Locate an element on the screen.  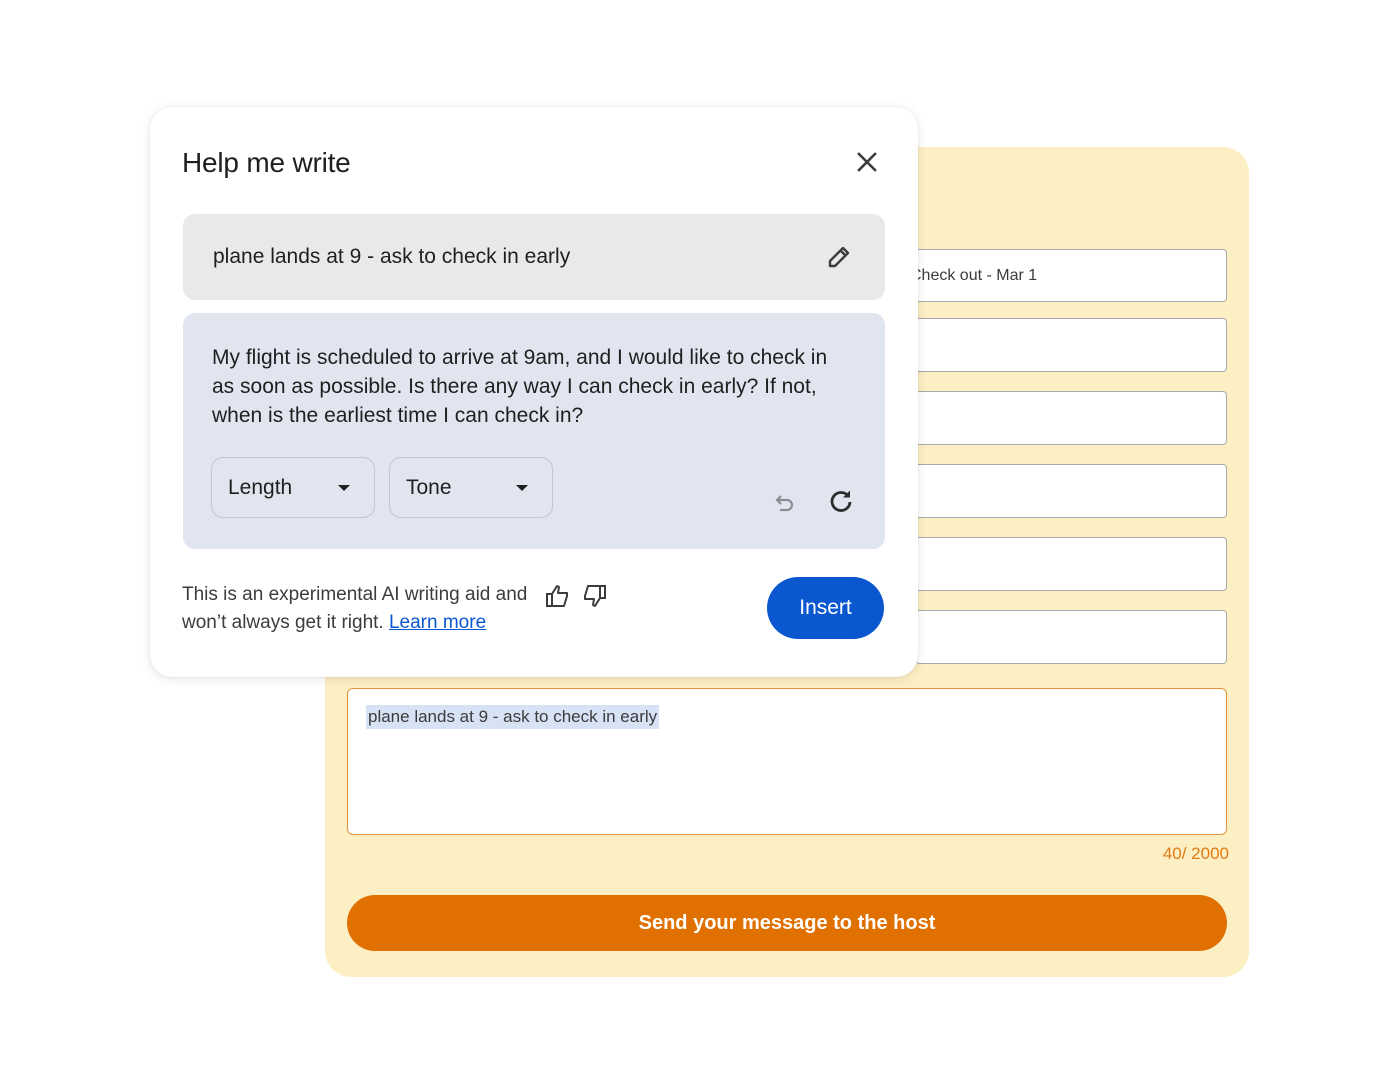
learn-more-link: Learn more is located at coordinates (437, 622).